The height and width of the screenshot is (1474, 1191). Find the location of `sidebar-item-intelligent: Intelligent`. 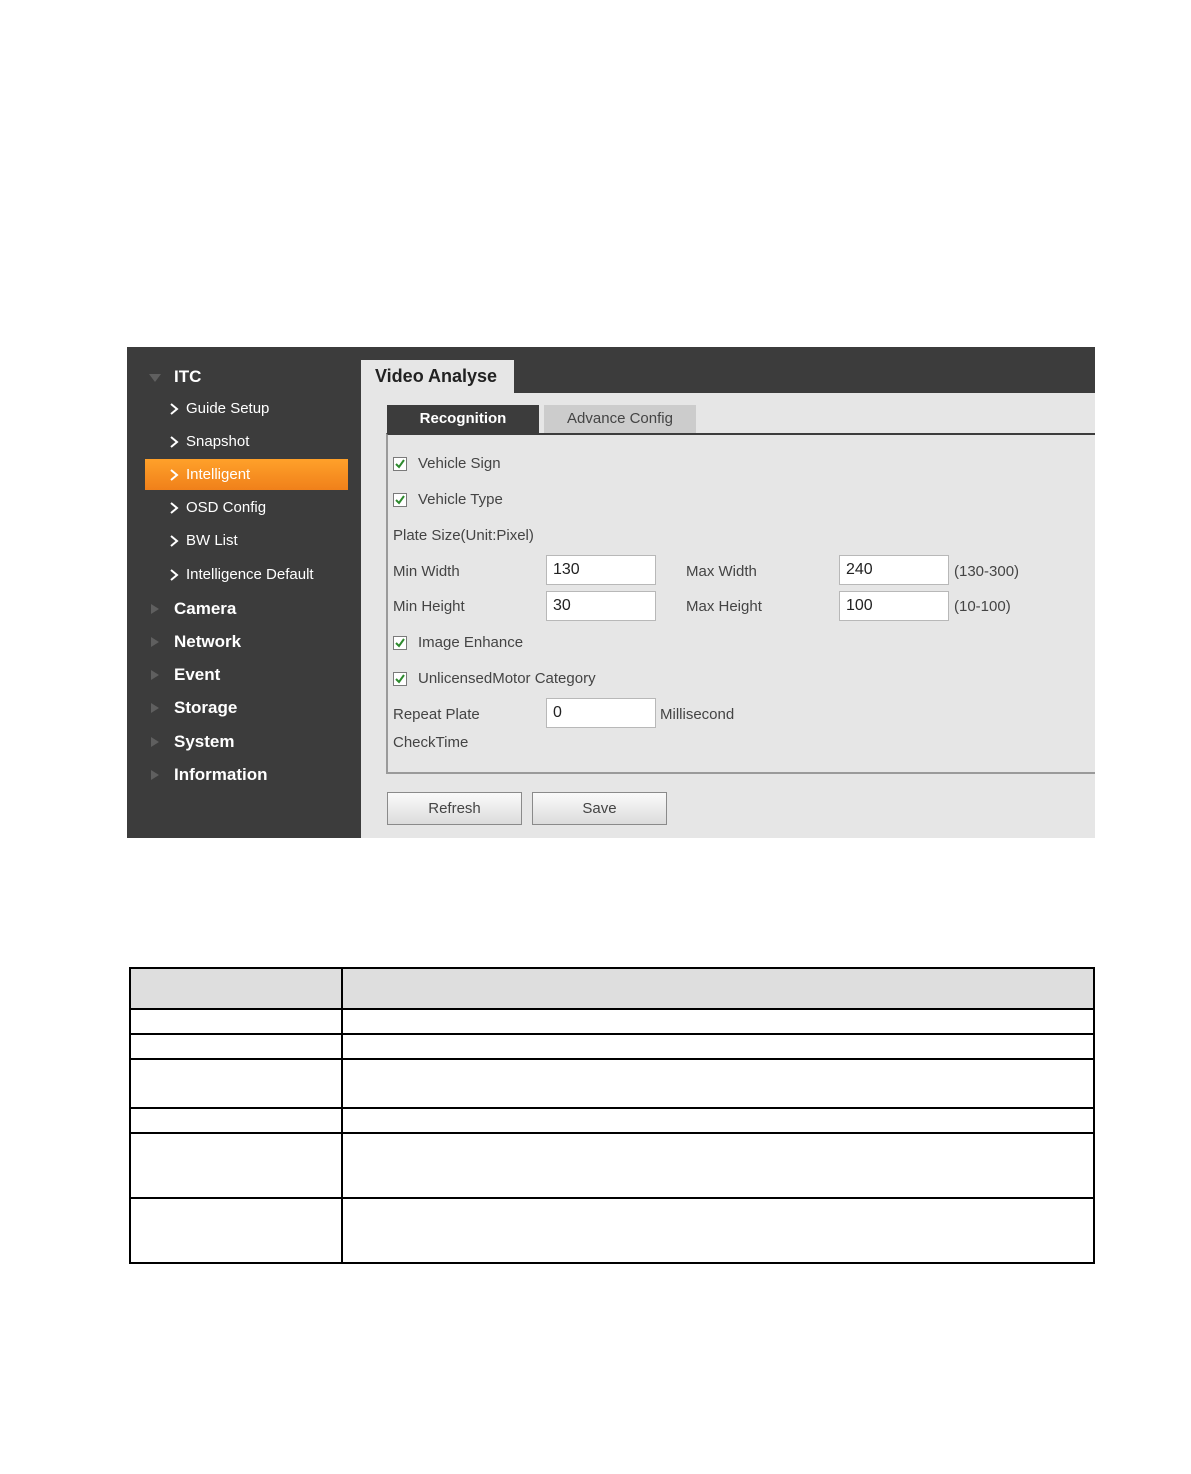

sidebar-item-intelligent: Intelligent is located at coordinates (246, 474).